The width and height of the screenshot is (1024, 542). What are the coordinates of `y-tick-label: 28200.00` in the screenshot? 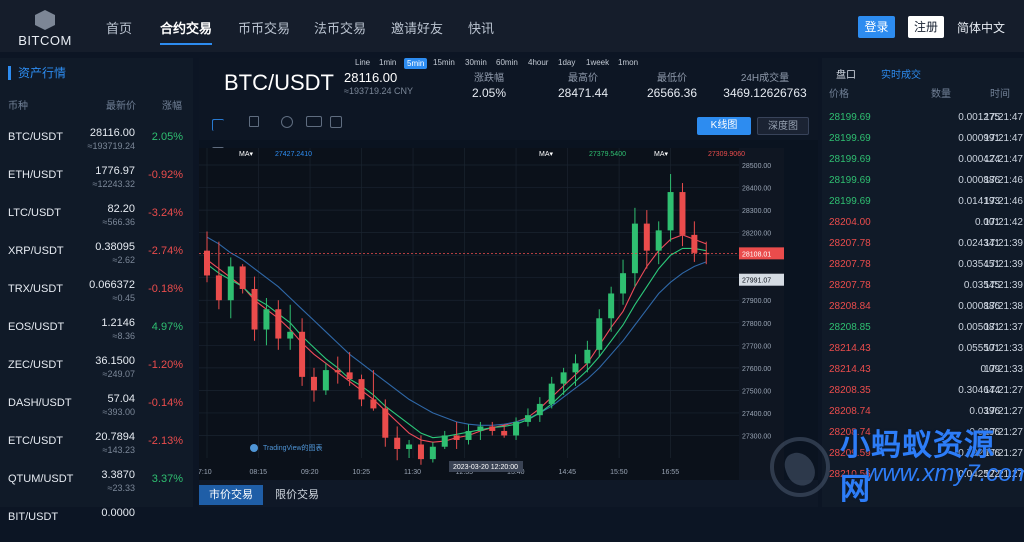 It's located at (756, 234).